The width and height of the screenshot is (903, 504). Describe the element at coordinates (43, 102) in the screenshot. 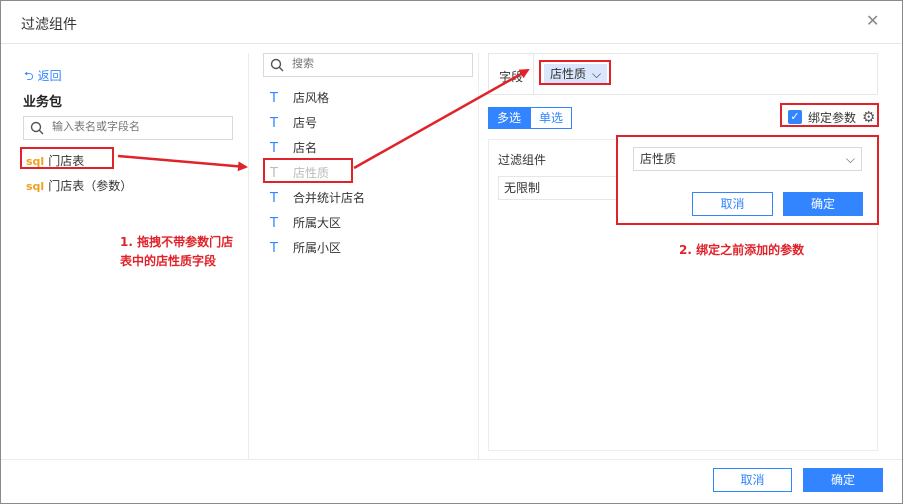

I see `package-title: 业务包` at that location.